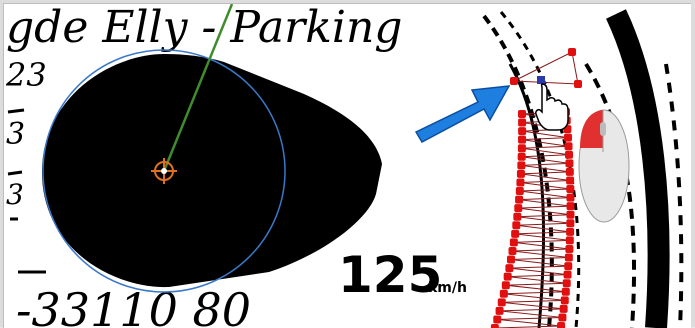 This screenshot has width=695, height=328. Describe the element at coordinates (604, 166) in the screenshot. I see `mouse-left-click-icon` at that location.